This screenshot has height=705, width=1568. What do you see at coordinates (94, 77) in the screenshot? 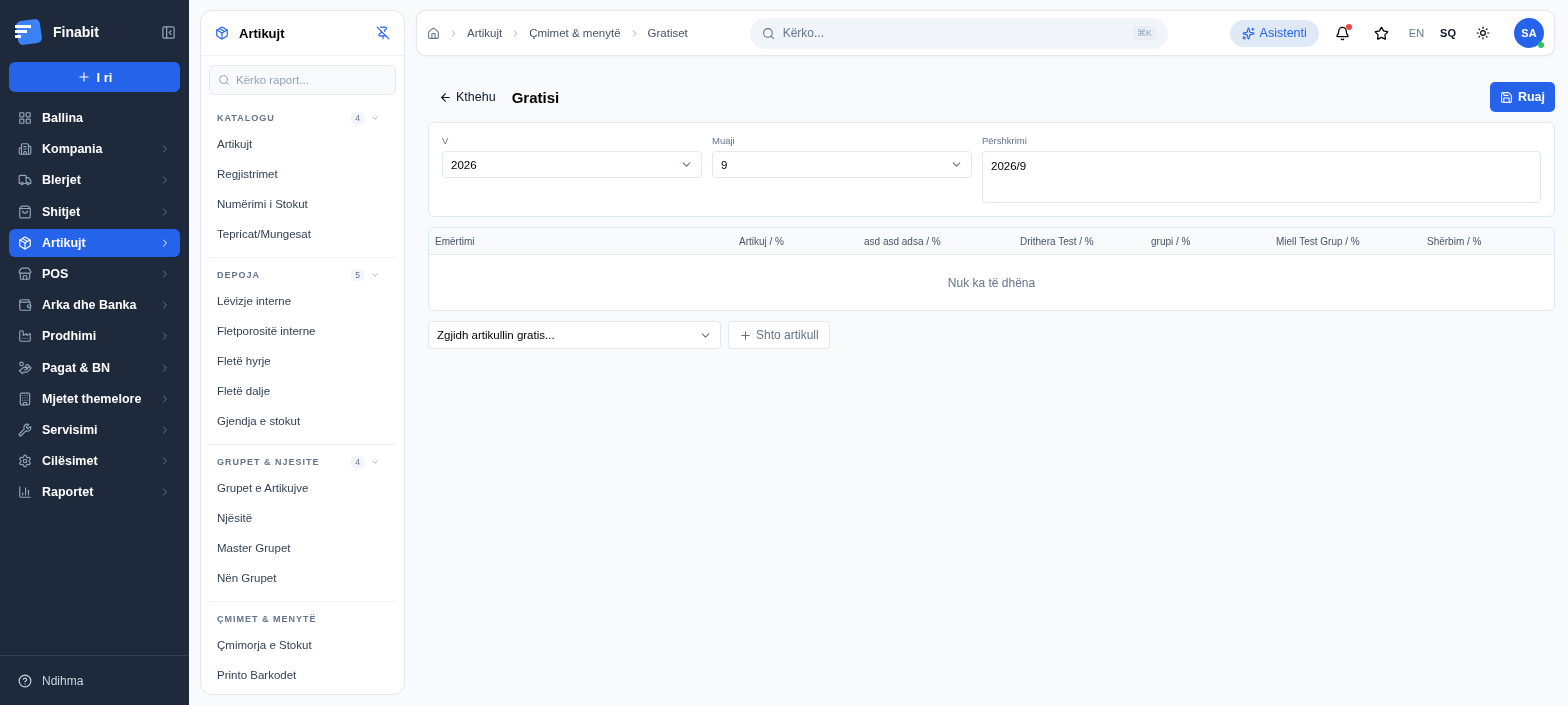
I see `new-button: I ri` at bounding box center [94, 77].